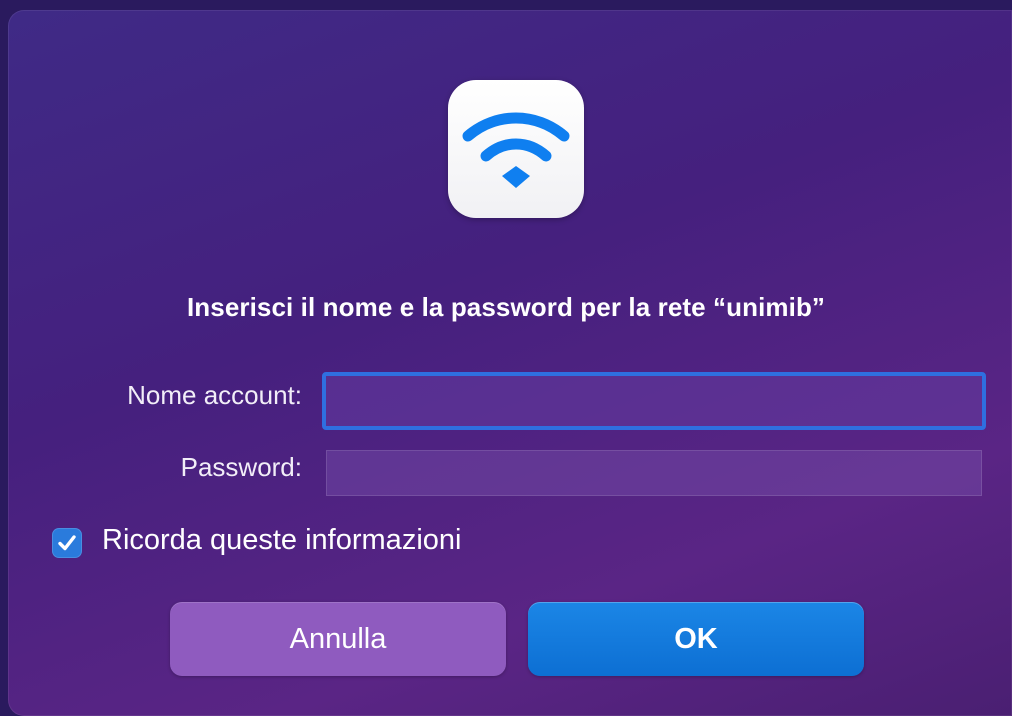  What do you see at coordinates (214, 395) in the screenshot?
I see `account-label: Nome account:` at bounding box center [214, 395].